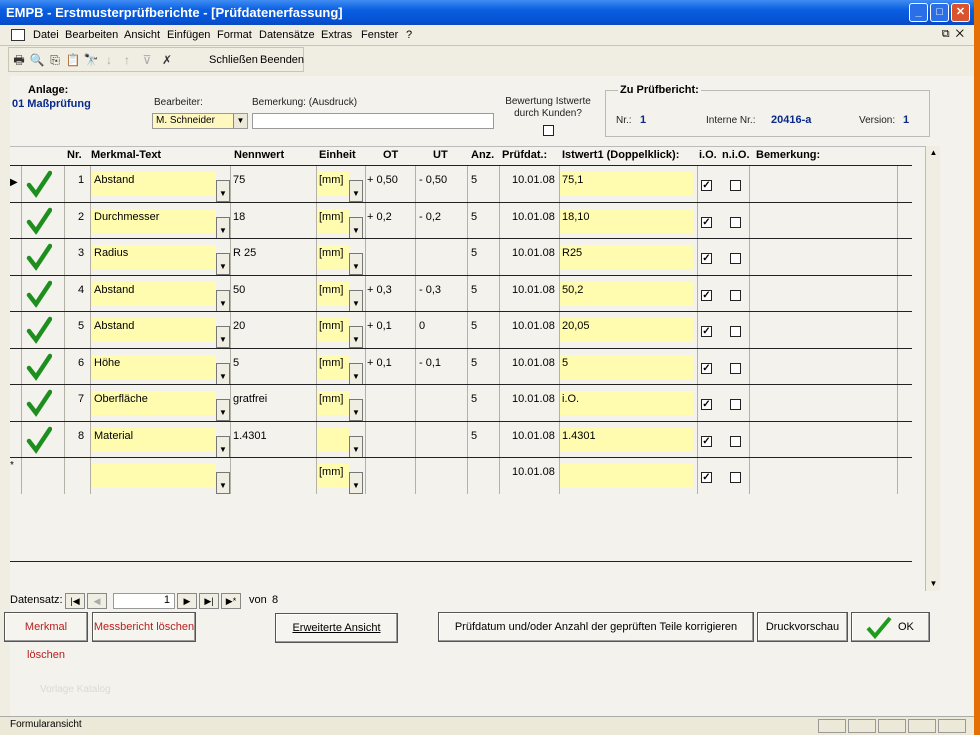  Describe the element at coordinates (373, 121) in the screenshot. I see `bemerkung-input` at that location.